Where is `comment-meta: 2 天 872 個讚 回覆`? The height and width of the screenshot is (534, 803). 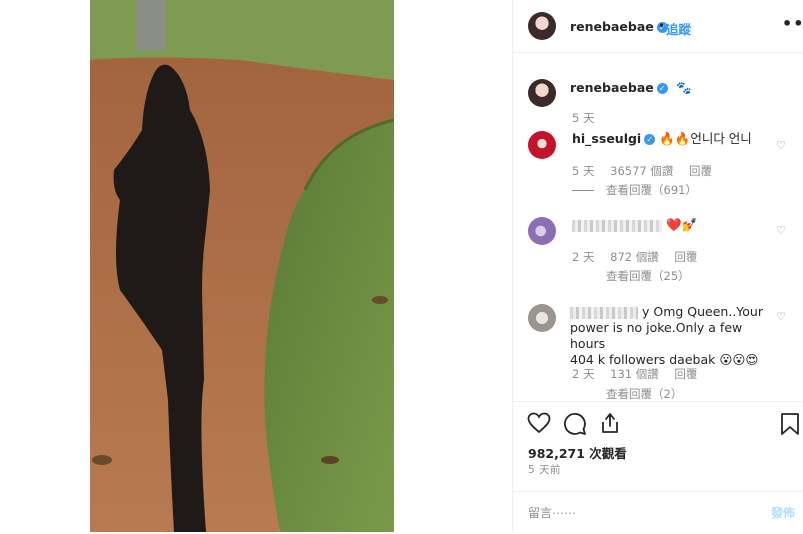
comment-meta: 2 天 872 個讚 回覆 is located at coordinates (640, 257).